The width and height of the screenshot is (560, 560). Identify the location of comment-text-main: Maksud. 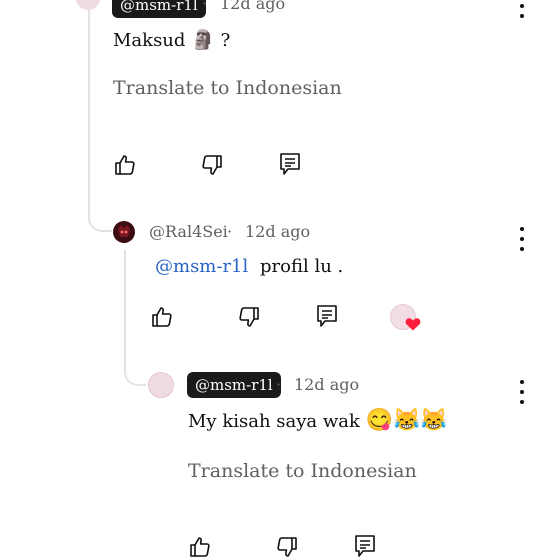
(149, 40).